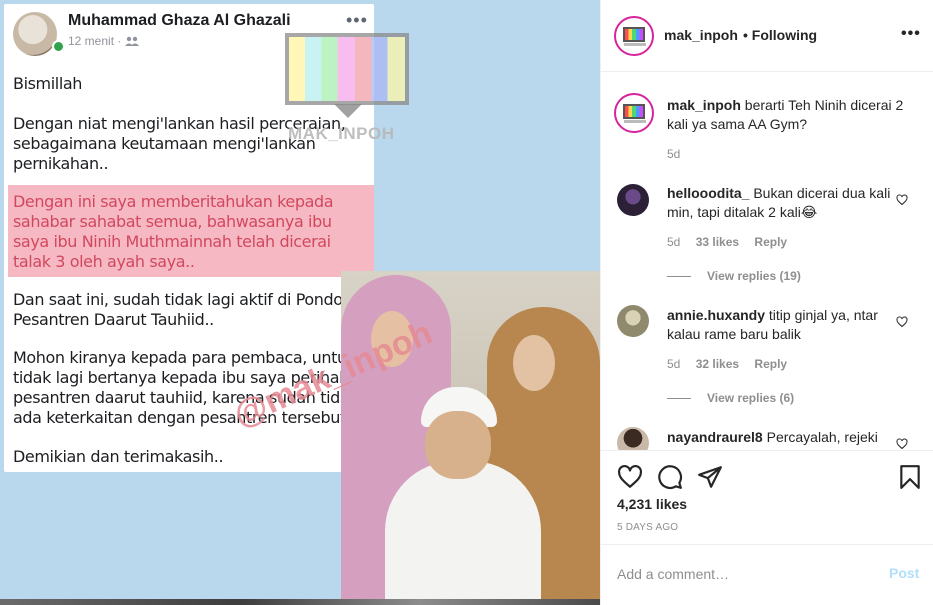 This screenshot has width=933, height=605. I want to click on view-replies-button: View replies (19), so click(734, 276).